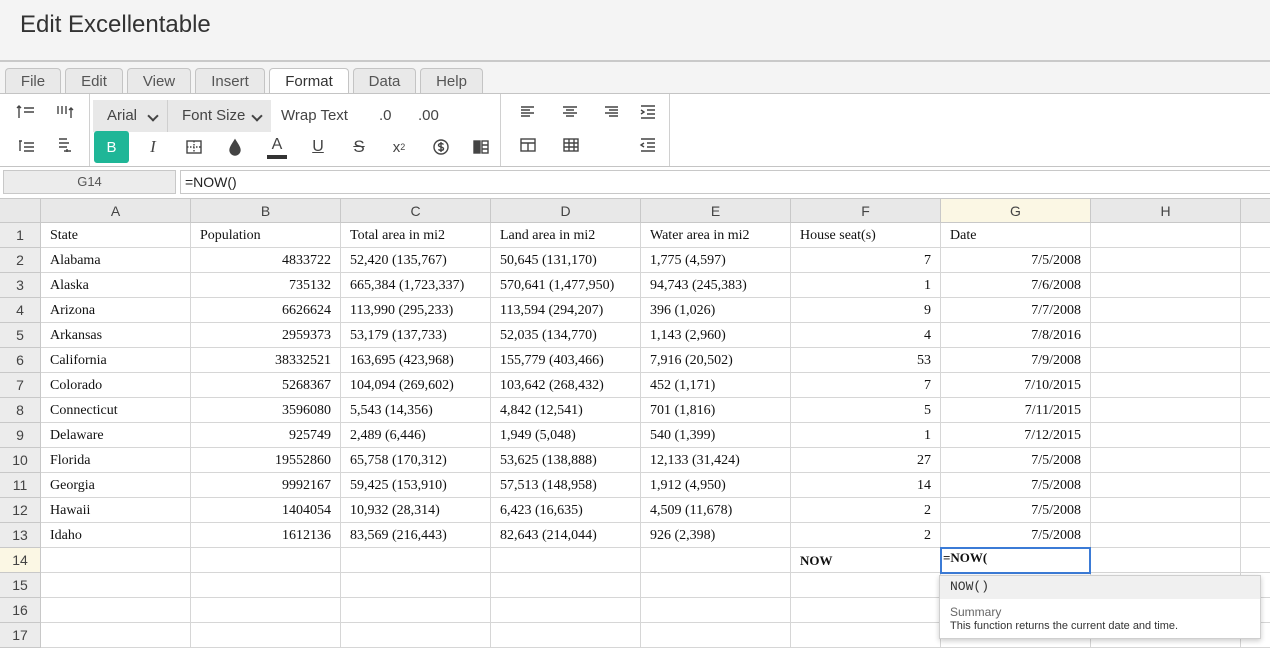 The height and width of the screenshot is (654, 1270). Describe the element at coordinates (359, 147) in the screenshot. I see `strikethrough-icon: S` at that location.